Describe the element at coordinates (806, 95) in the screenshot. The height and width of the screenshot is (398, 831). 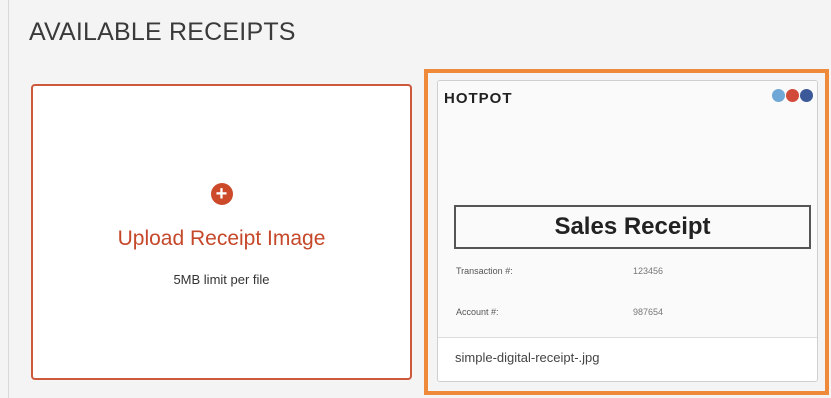
I see `facebook-icon` at that location.